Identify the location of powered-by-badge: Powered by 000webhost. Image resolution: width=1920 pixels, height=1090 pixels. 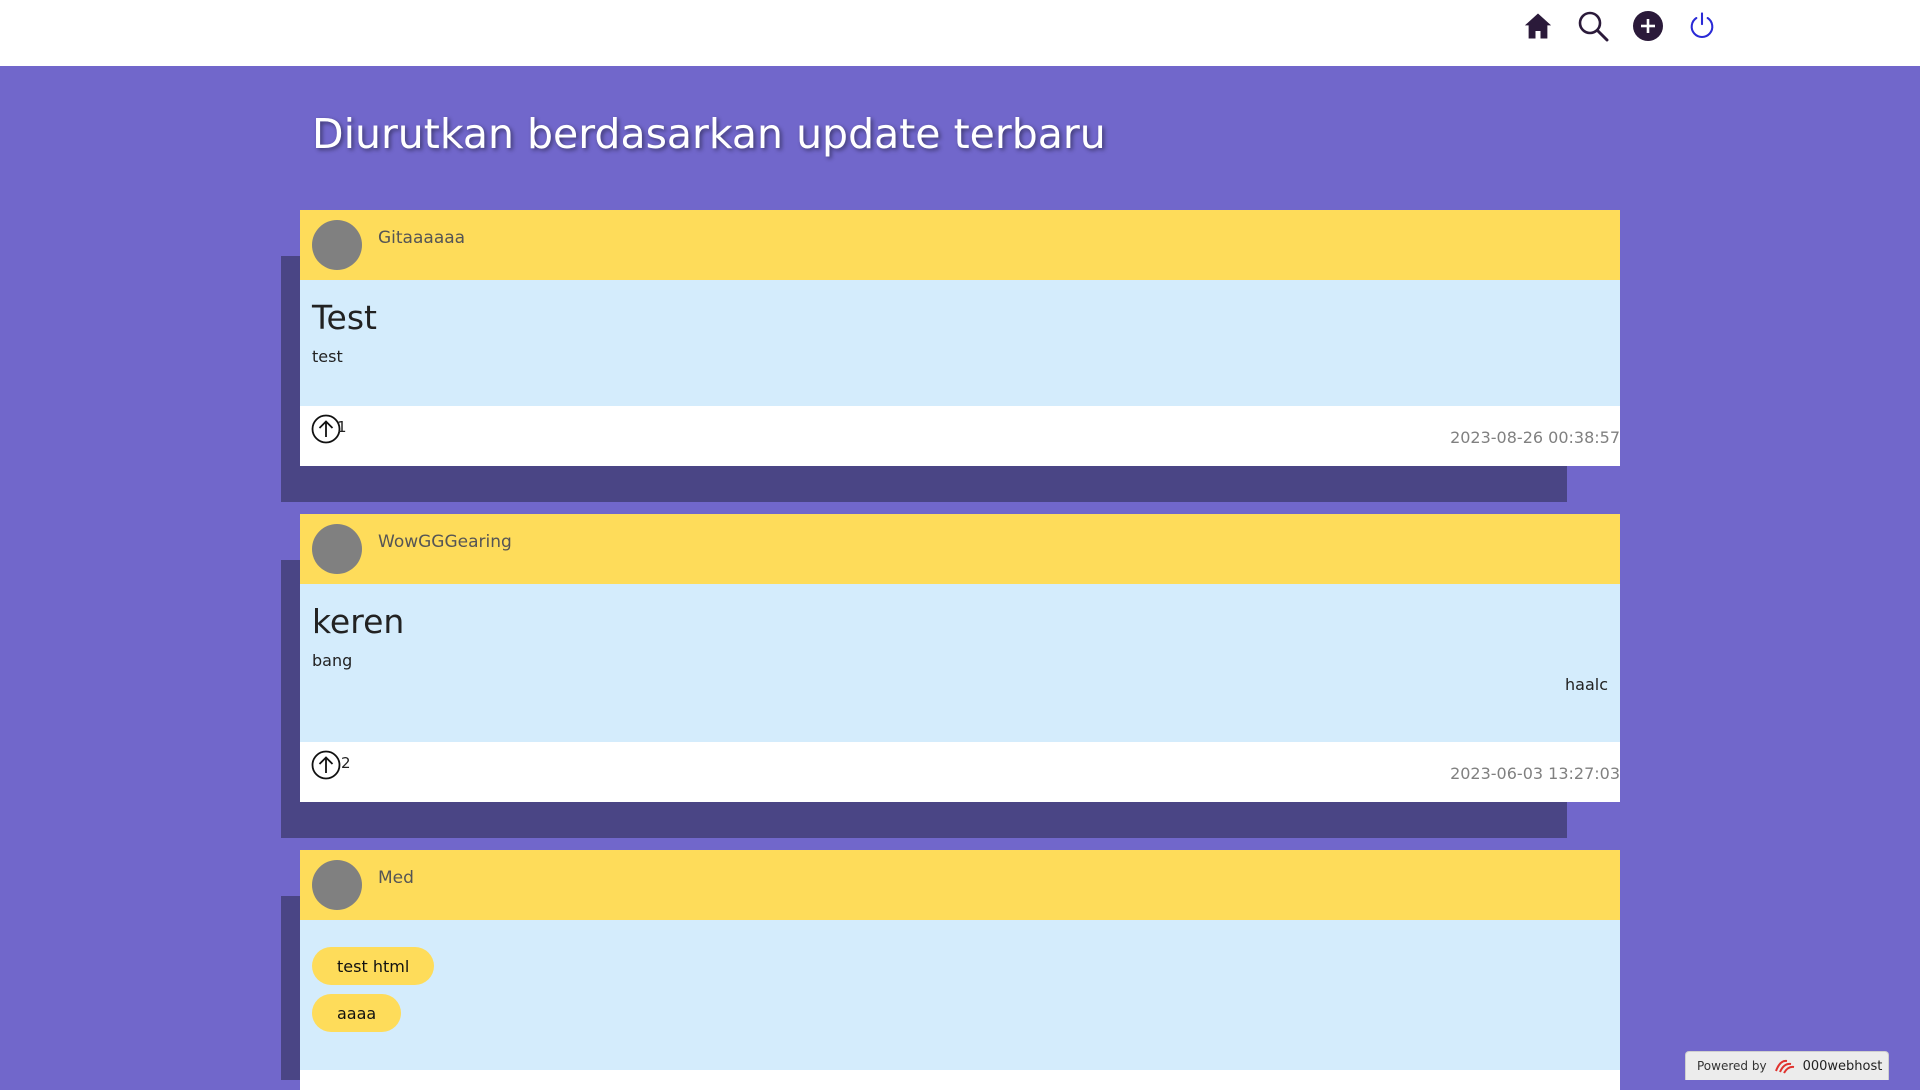
(1787, 1065).